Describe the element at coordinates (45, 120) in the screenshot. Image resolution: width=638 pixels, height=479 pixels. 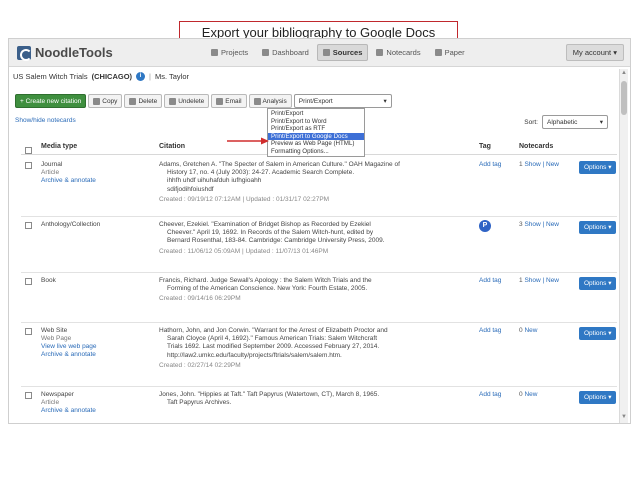
I see `show-hide-notecards-link: Show/hide notecards` at that location.